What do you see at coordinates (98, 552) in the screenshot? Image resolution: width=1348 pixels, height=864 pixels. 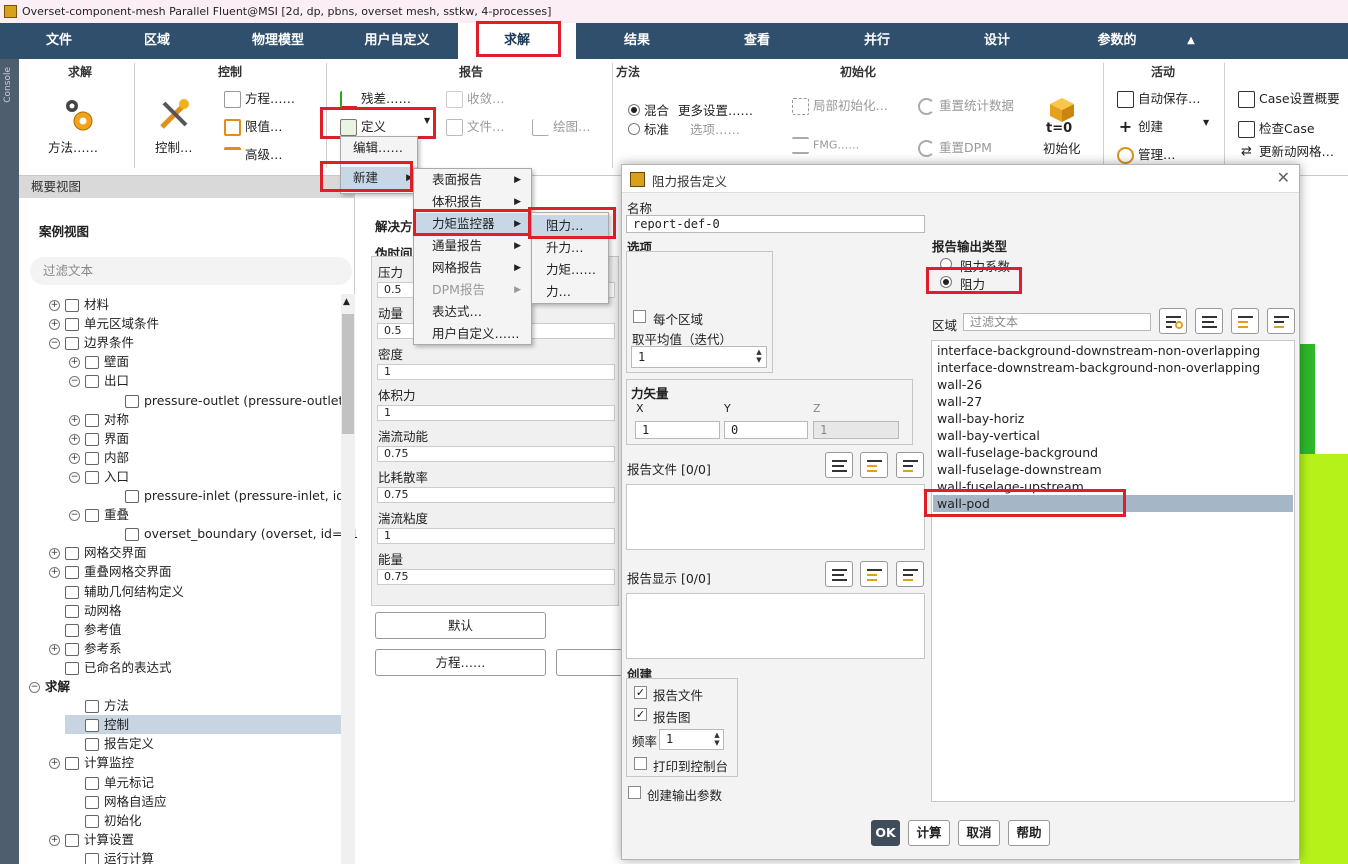 I see `tree-item: + 网格交界面` at bounding box center [98, 552].